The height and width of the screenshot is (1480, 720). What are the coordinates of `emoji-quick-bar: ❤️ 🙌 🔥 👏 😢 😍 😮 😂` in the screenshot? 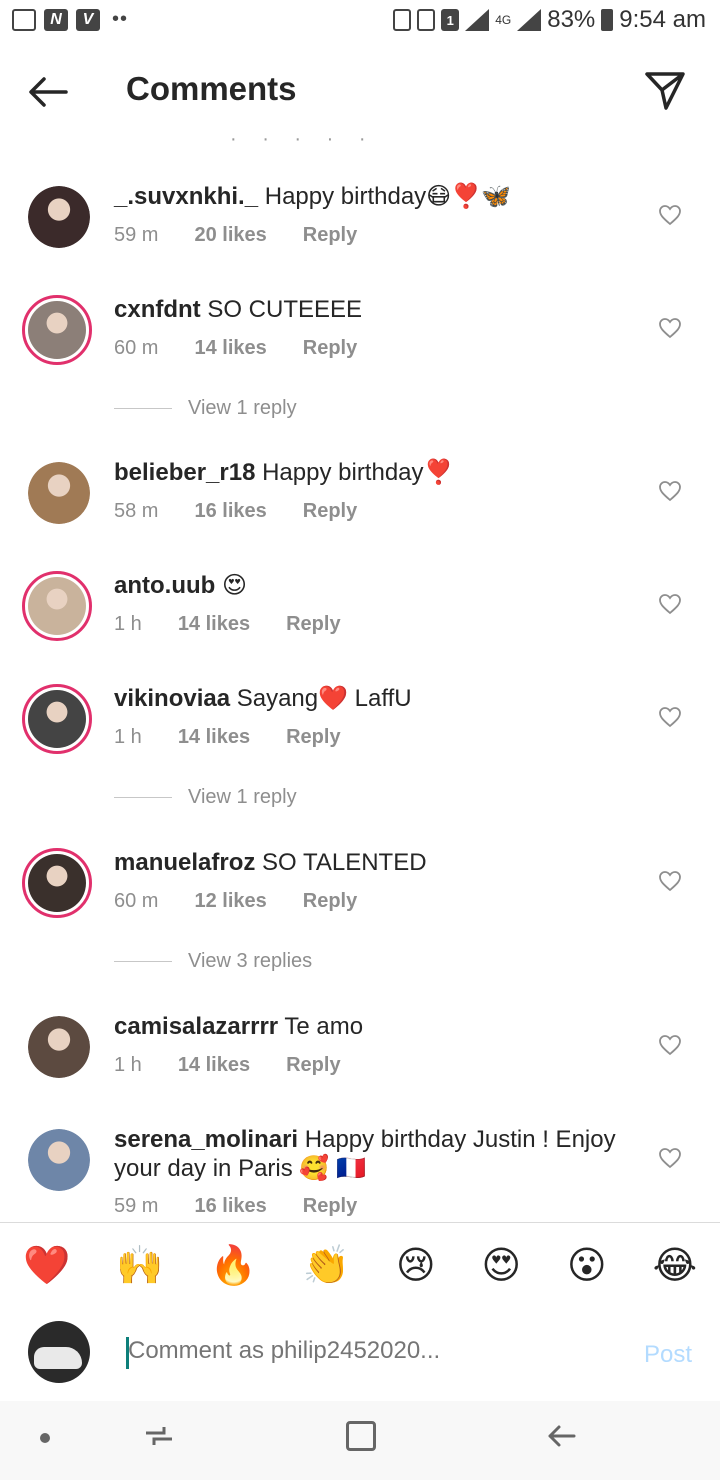 It's located at (360, 1266).